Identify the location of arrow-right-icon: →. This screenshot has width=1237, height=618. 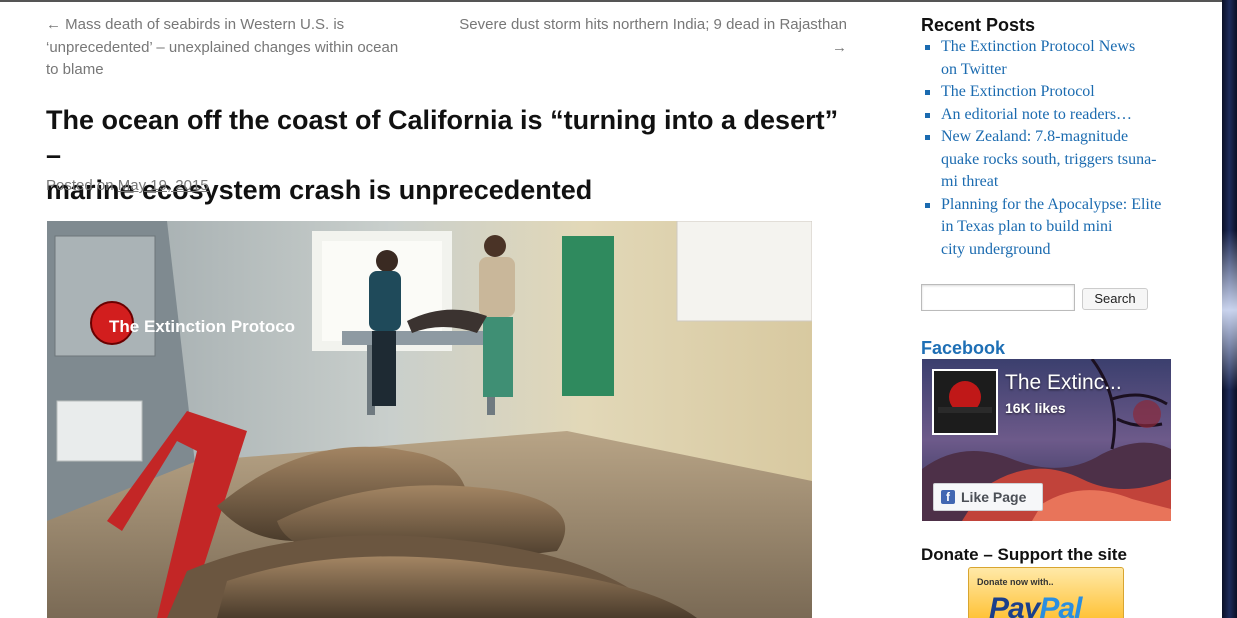
(839, 47).